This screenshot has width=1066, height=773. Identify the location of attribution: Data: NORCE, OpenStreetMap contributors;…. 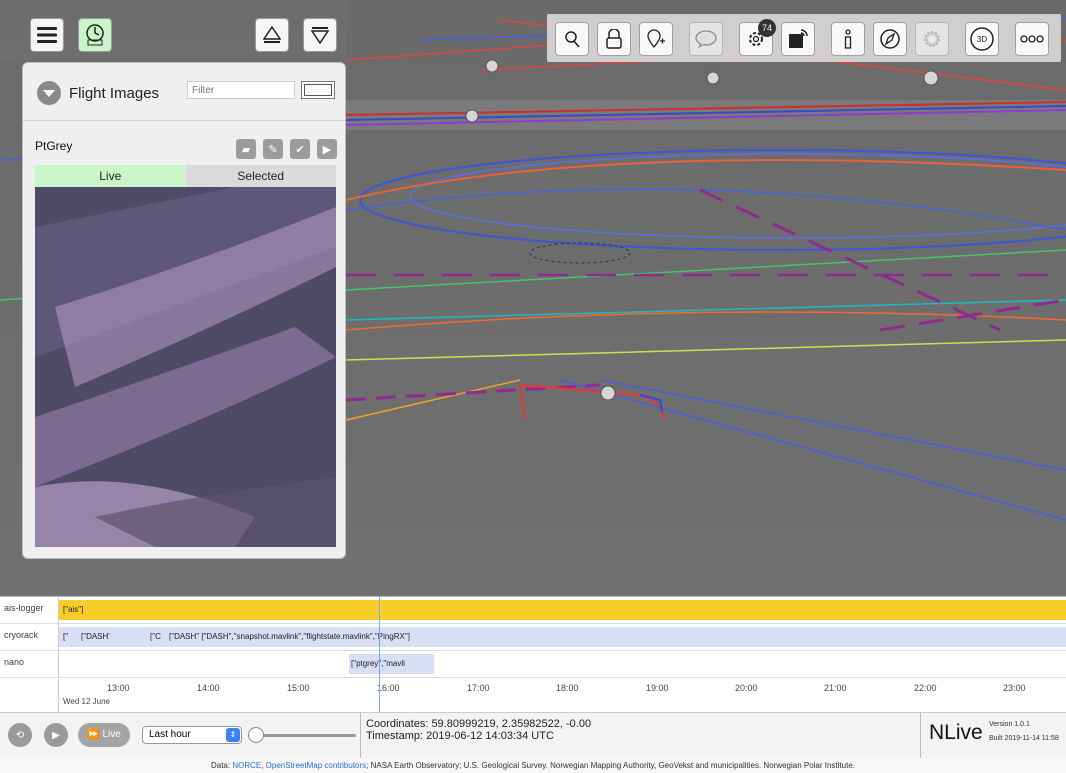
(533, 765).